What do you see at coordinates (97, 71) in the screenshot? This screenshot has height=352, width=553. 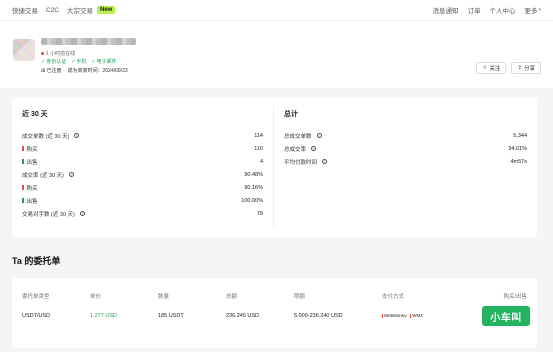 I see `merchant-since: 成为商家时间：2024/09/23` at bounding box center [97, 71].